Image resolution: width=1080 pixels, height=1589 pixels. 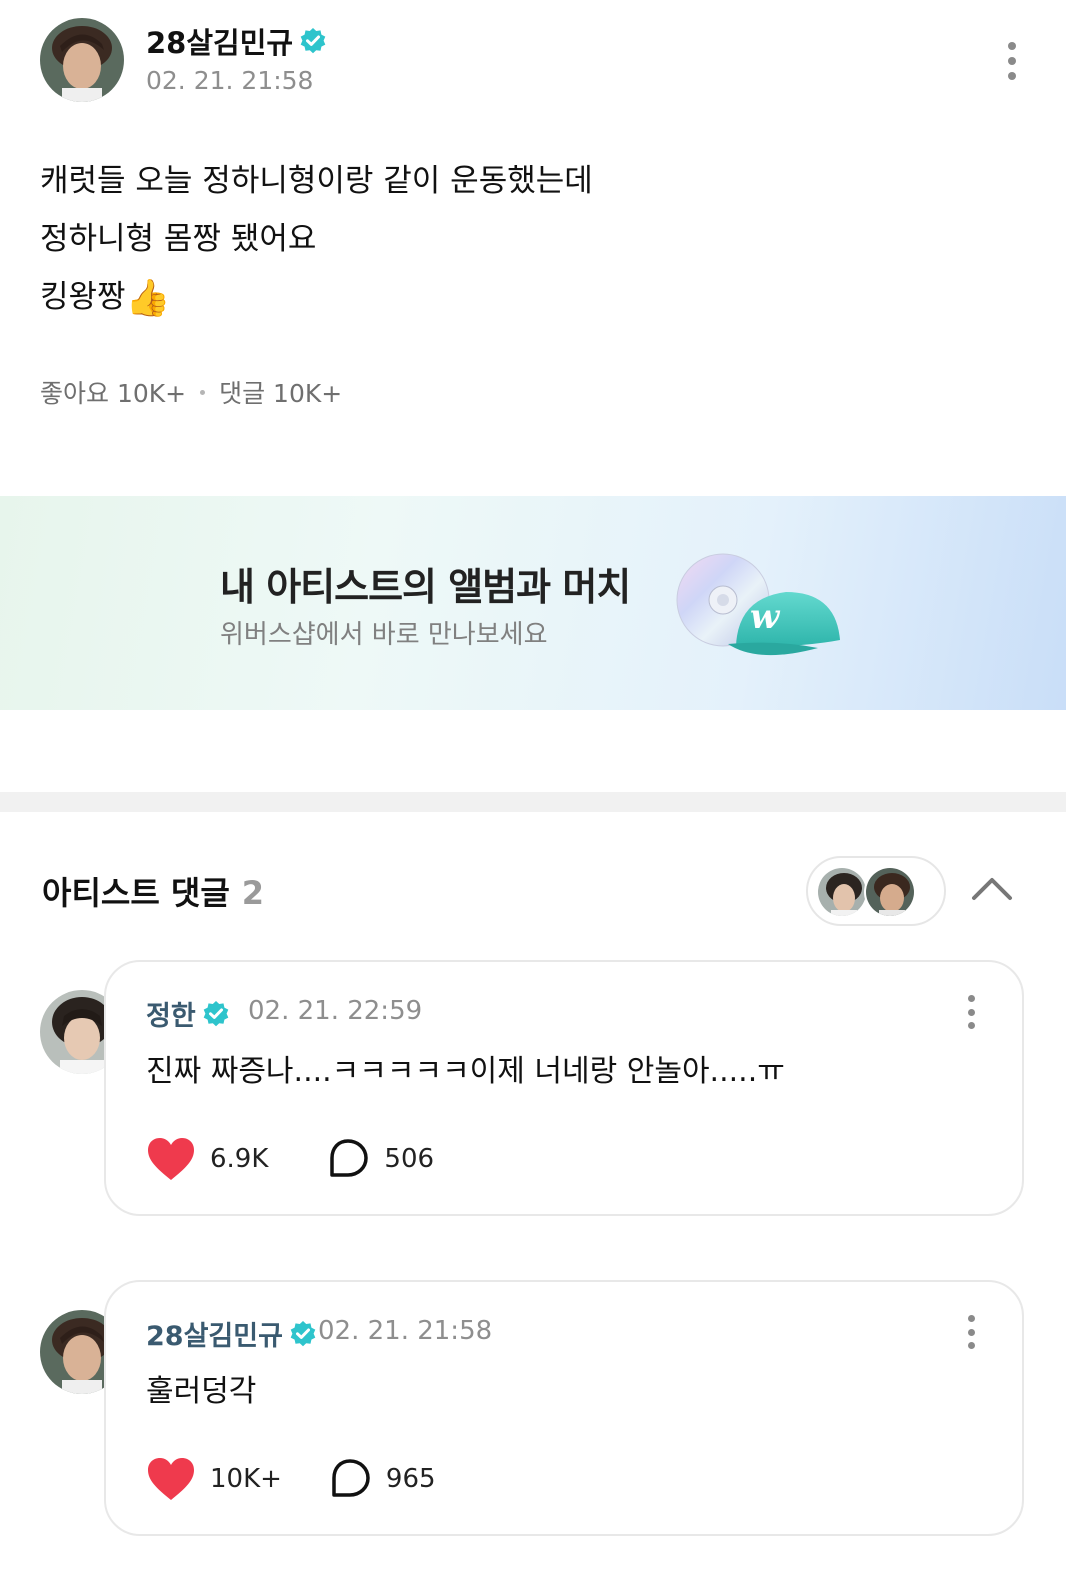 I want to click on comment-2-actions: 10K+ 965, so click(x=291, y=1479).